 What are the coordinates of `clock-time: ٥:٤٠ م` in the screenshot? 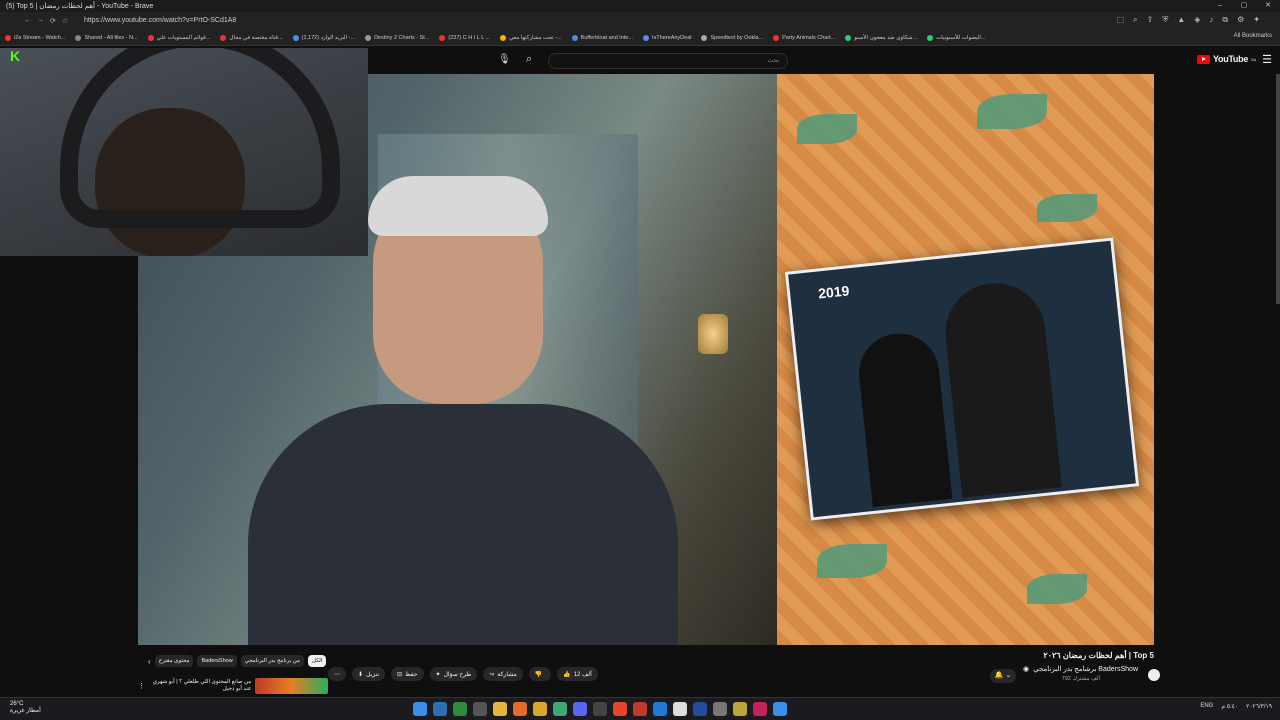 It's located at (1229, 706).